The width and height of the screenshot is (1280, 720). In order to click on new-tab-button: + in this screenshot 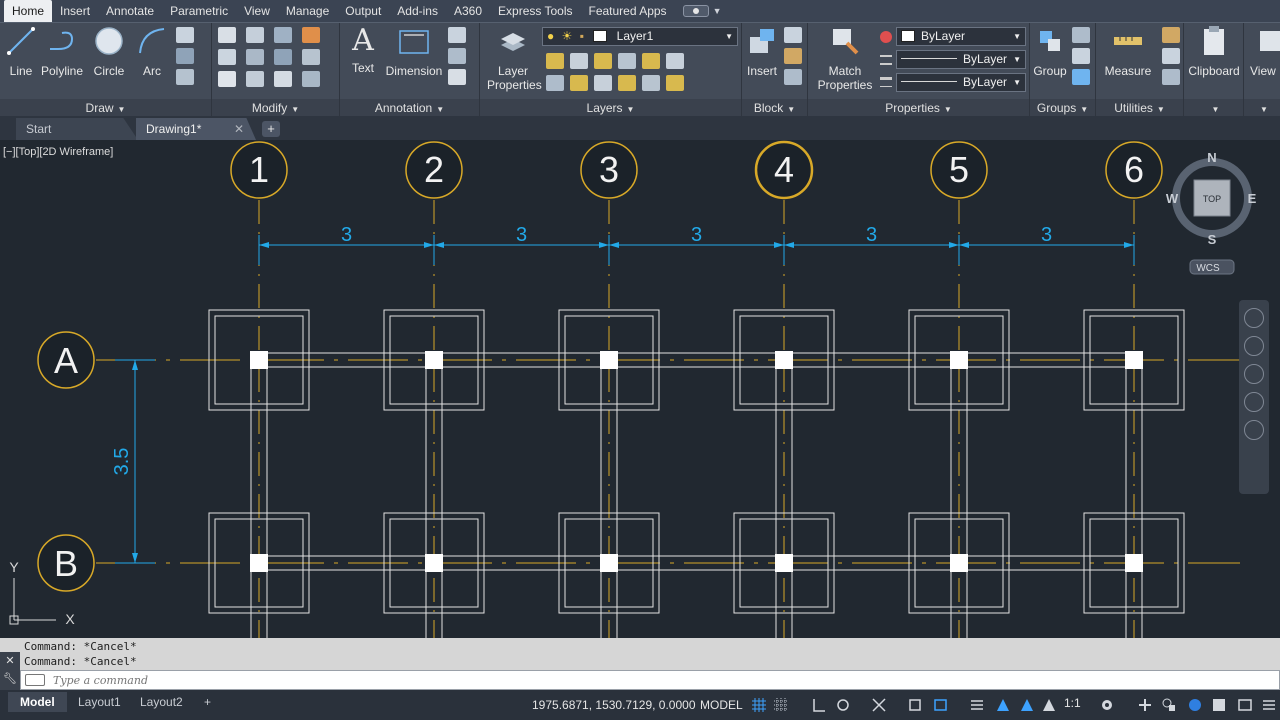, I will do `click(271, 129)`.